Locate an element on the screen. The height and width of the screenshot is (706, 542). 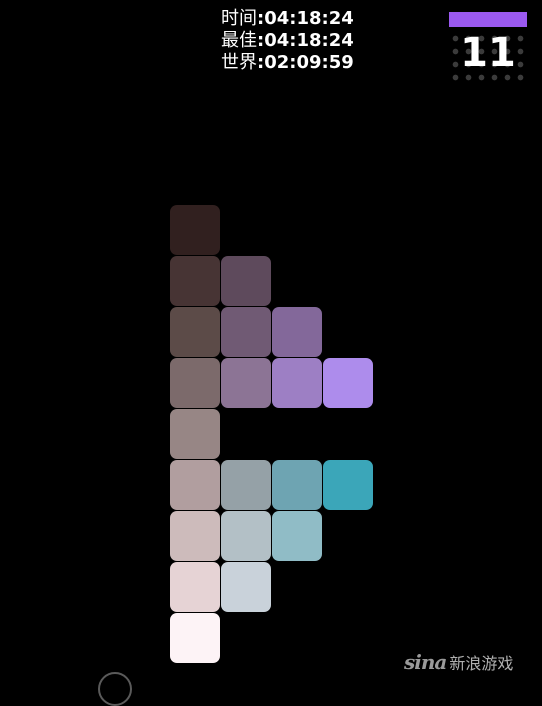
sina-games-logo: sina 新浪游戏 is located at coordinates (458, 662).